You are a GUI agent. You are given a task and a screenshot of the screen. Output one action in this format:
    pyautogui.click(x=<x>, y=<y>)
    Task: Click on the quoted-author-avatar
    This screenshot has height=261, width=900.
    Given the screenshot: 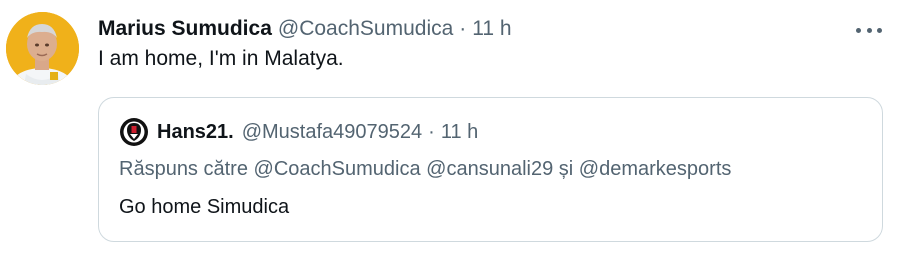 What is the action you would take?
    pyautogui.click(x=134, y=132)
    